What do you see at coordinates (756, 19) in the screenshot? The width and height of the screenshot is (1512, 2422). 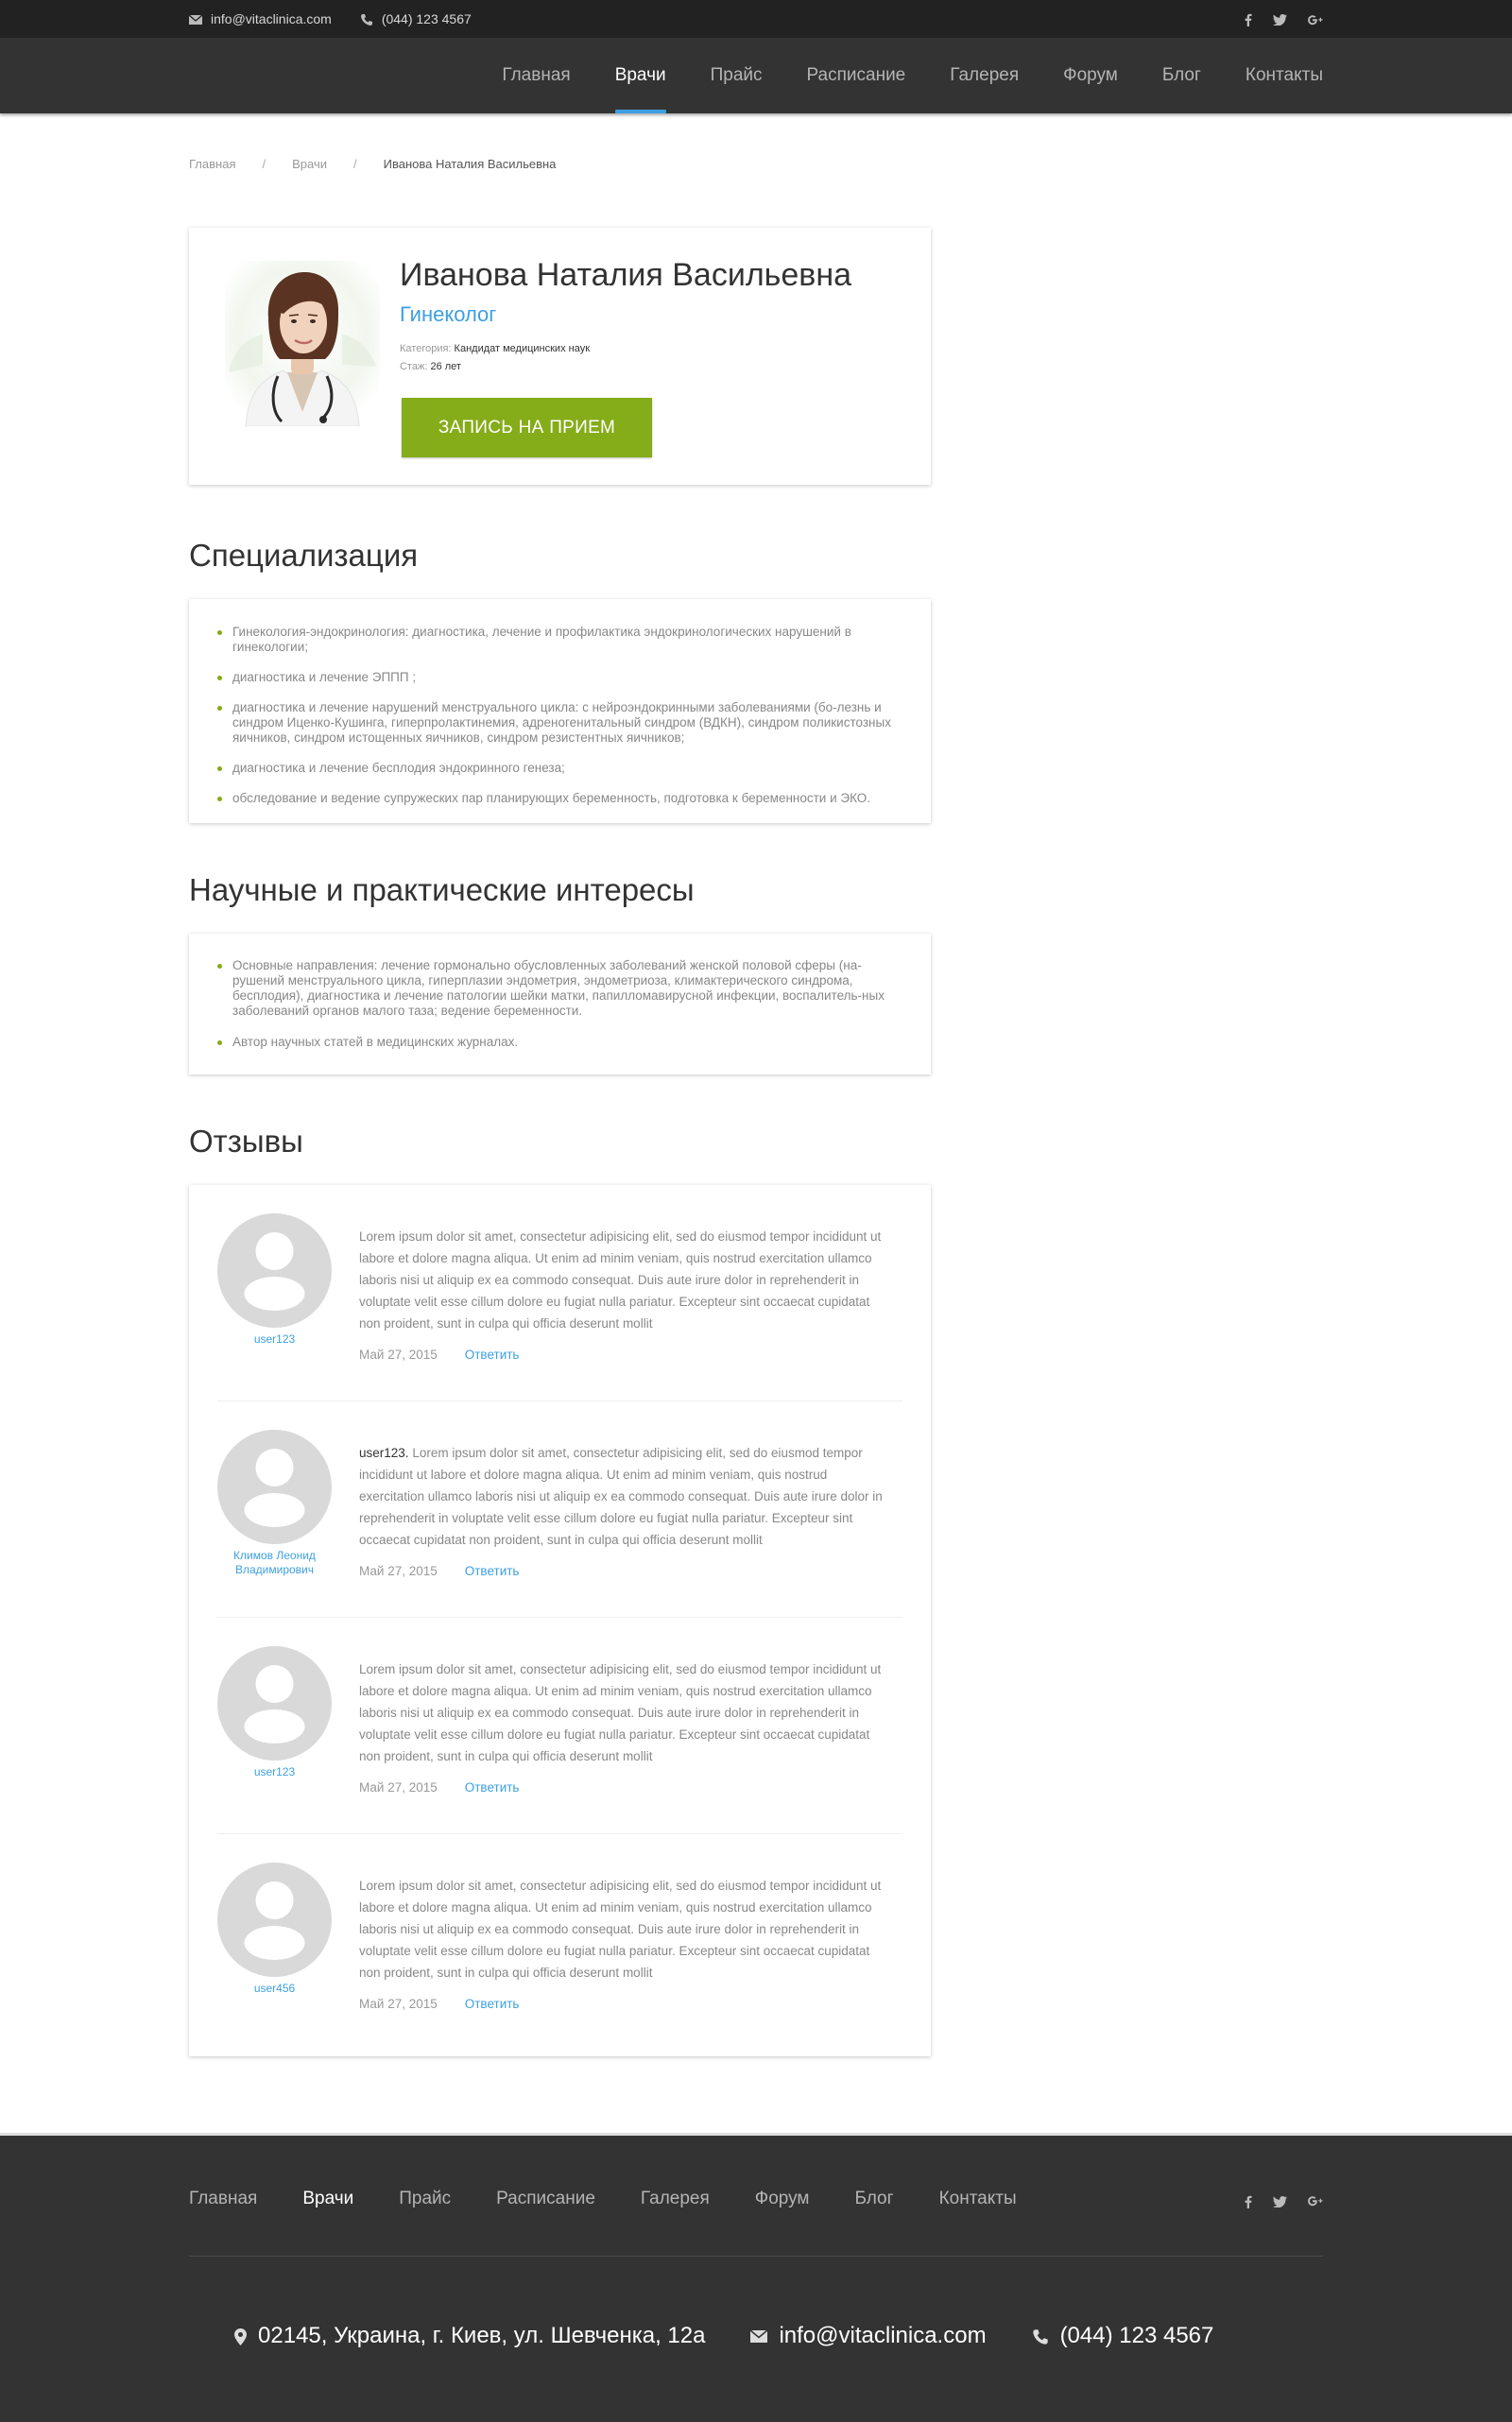 I see `top-bar: info@vitaclinica.com (044) 123 4567` at bounding box center [756, 19].